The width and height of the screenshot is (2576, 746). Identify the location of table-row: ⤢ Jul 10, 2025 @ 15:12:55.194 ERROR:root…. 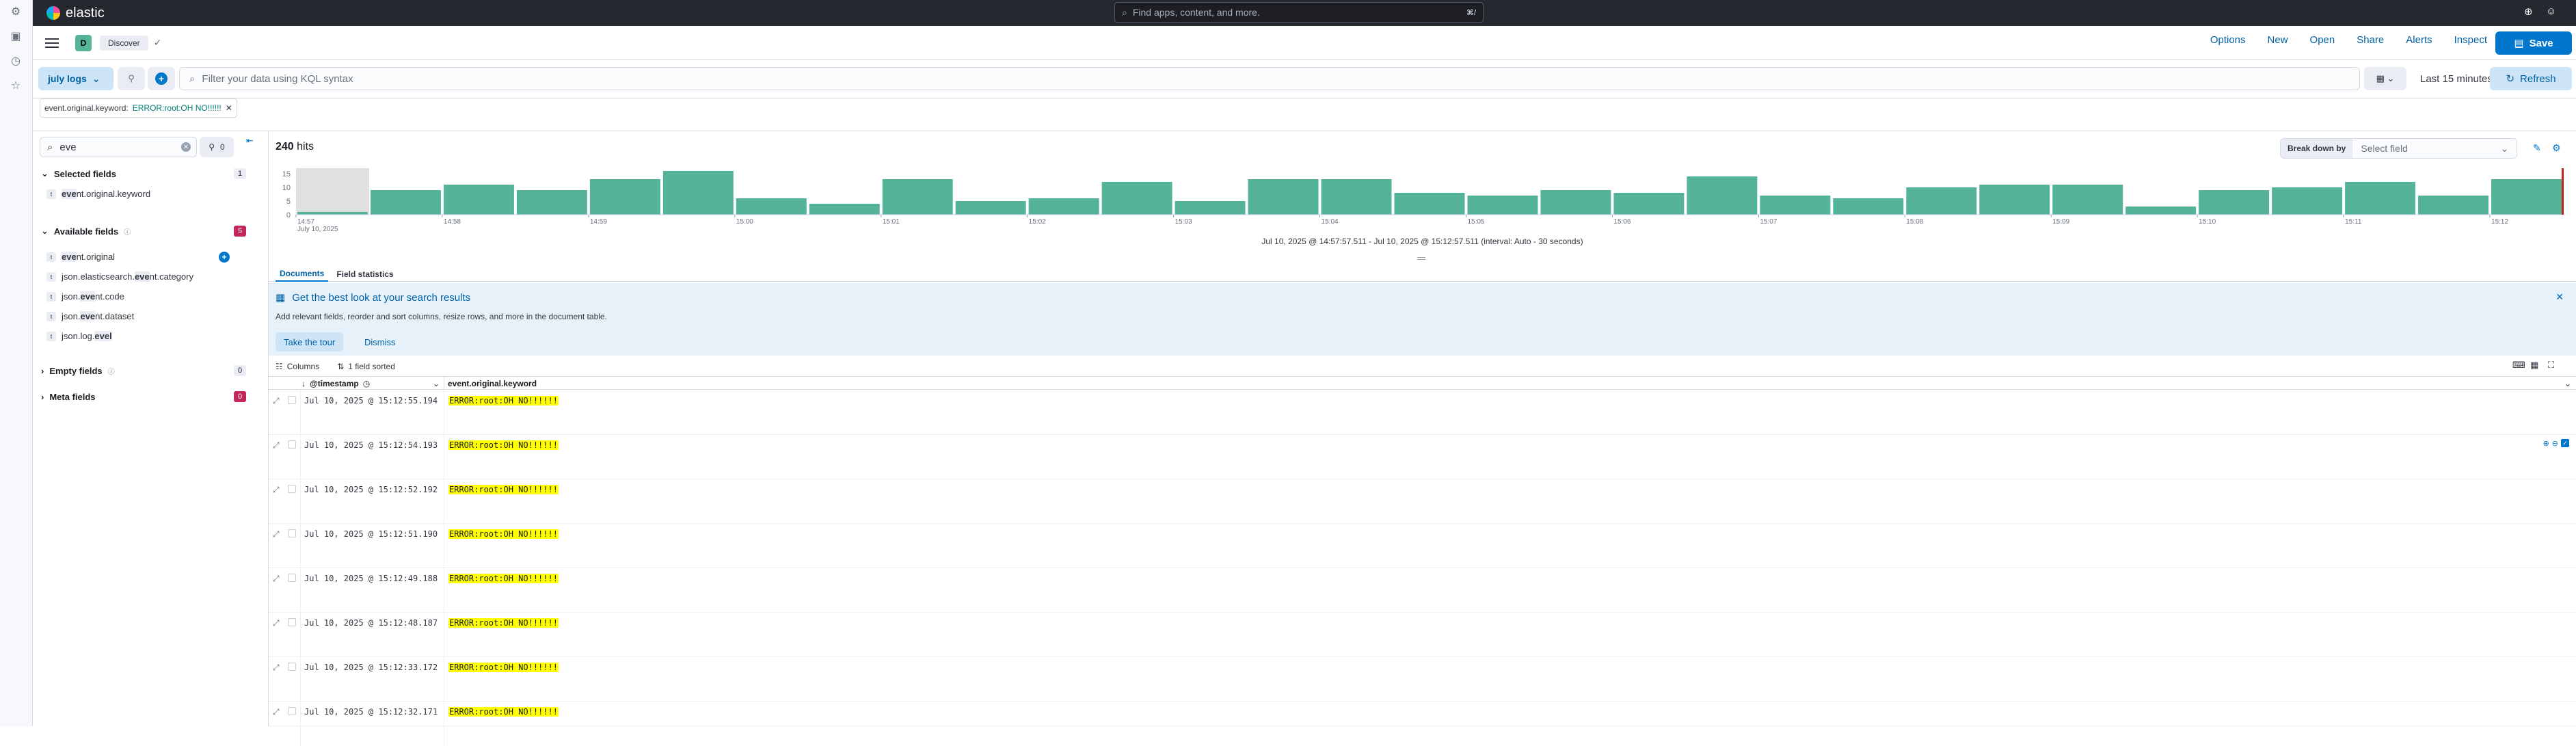
(1422, 412).